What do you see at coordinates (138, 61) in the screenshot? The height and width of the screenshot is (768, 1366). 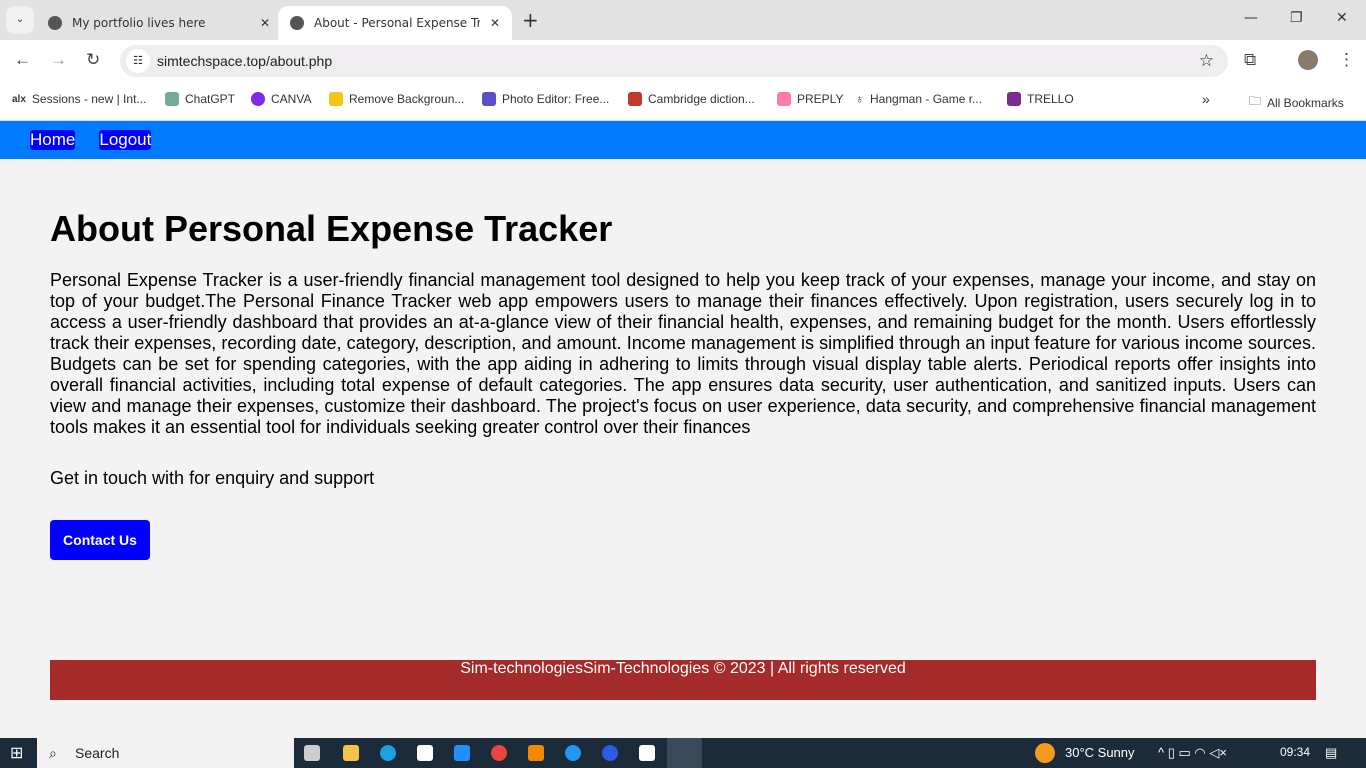 I see `site-info-icon: ☷` at bounding box center [138, 61].